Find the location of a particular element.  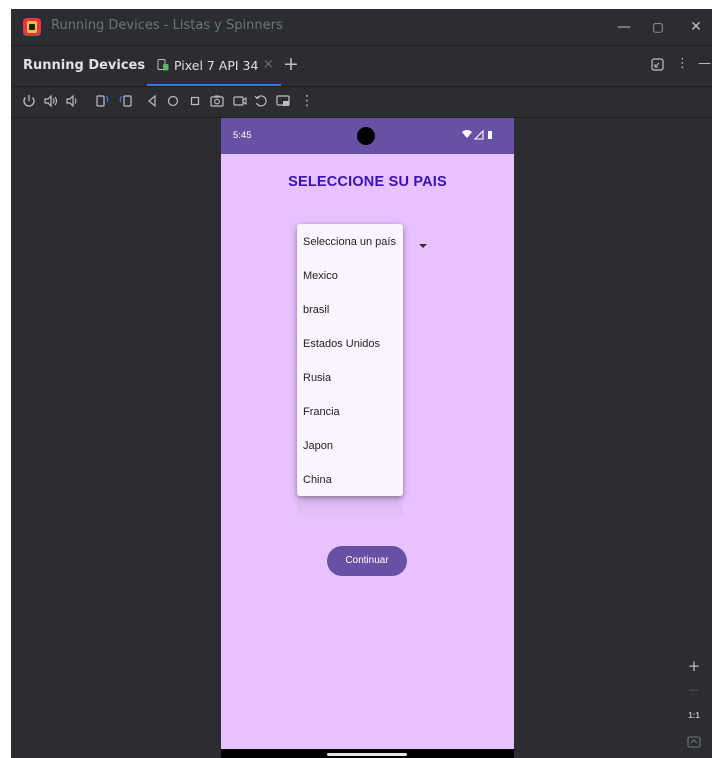

close-button: ✕ is located at coordinates (696, 27).